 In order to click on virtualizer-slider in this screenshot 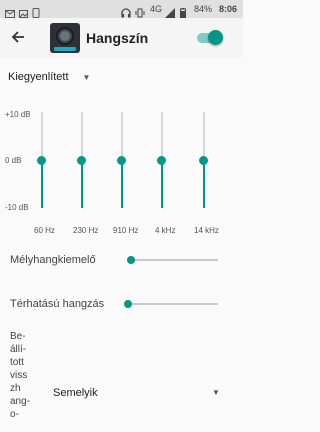, I will do `click(173, 304)`.